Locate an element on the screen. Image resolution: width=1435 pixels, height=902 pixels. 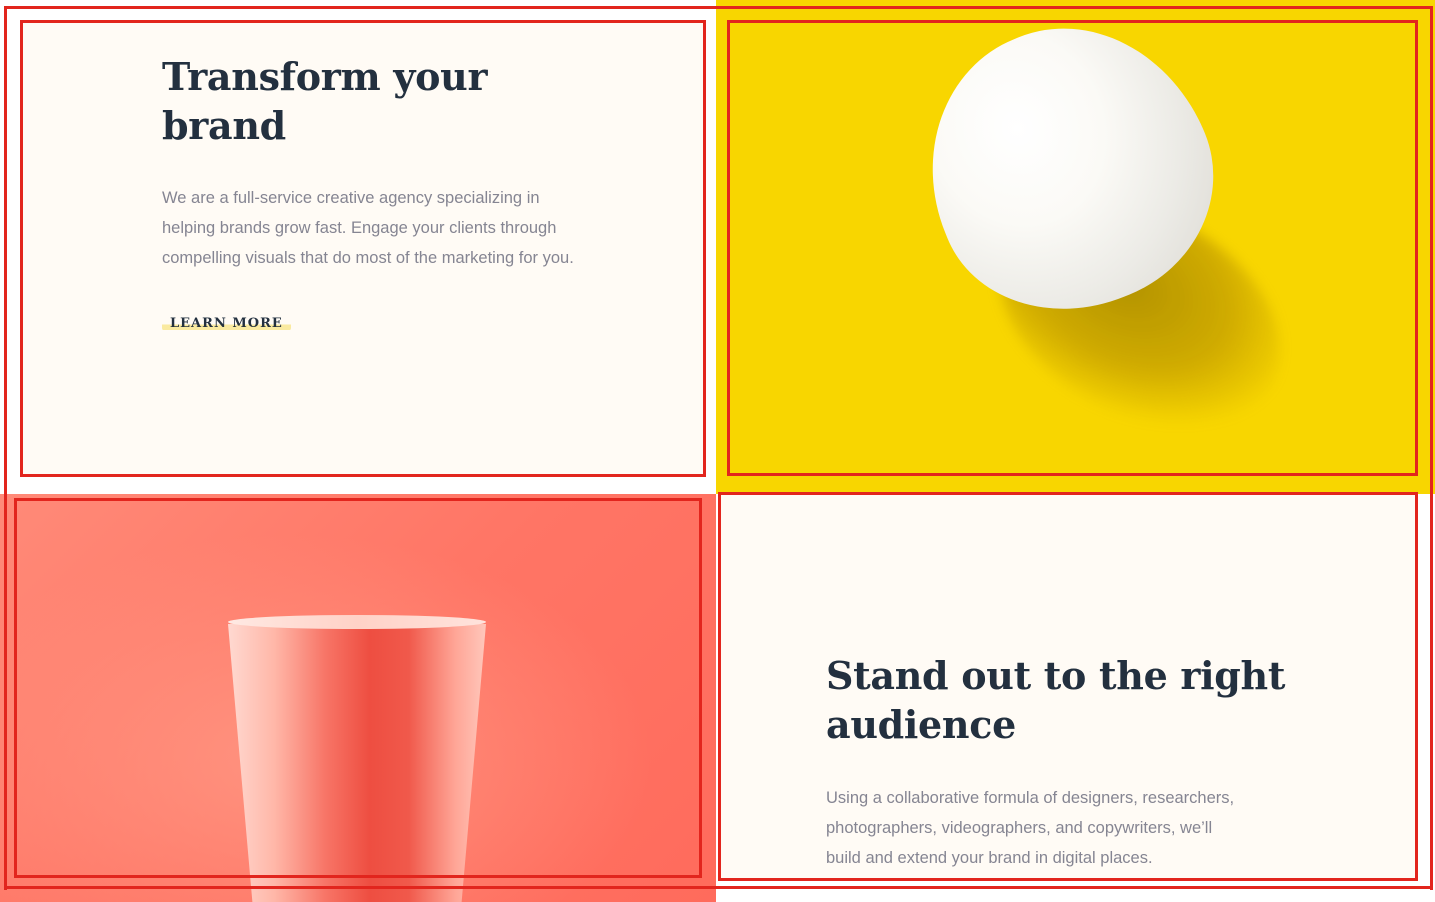
heading-line: Stand out to the right is located at coordinates (1056, 675).